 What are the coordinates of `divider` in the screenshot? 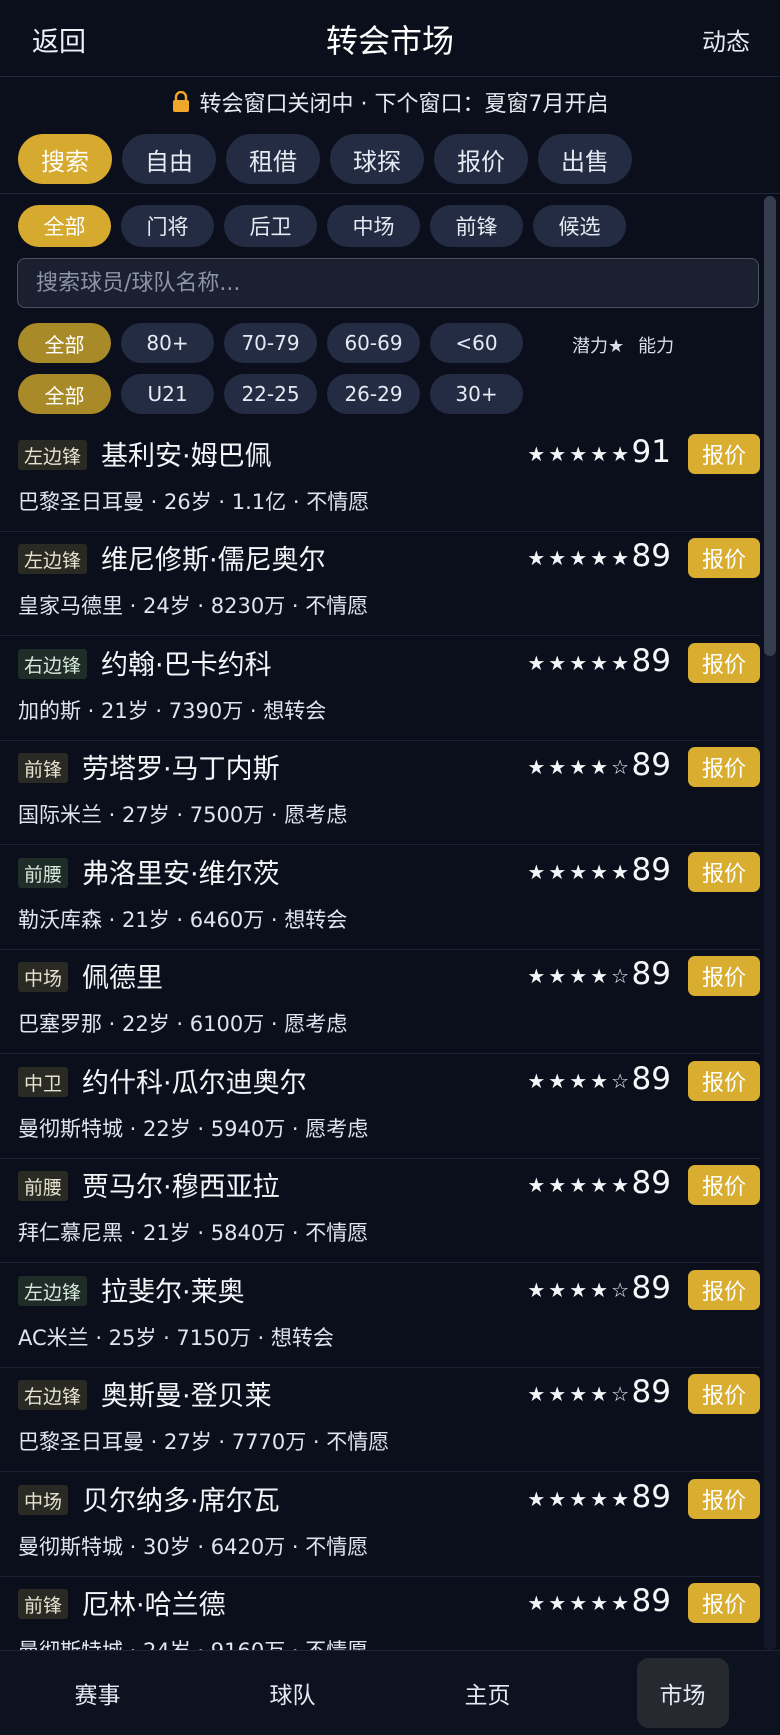 It's located at (390, 193).